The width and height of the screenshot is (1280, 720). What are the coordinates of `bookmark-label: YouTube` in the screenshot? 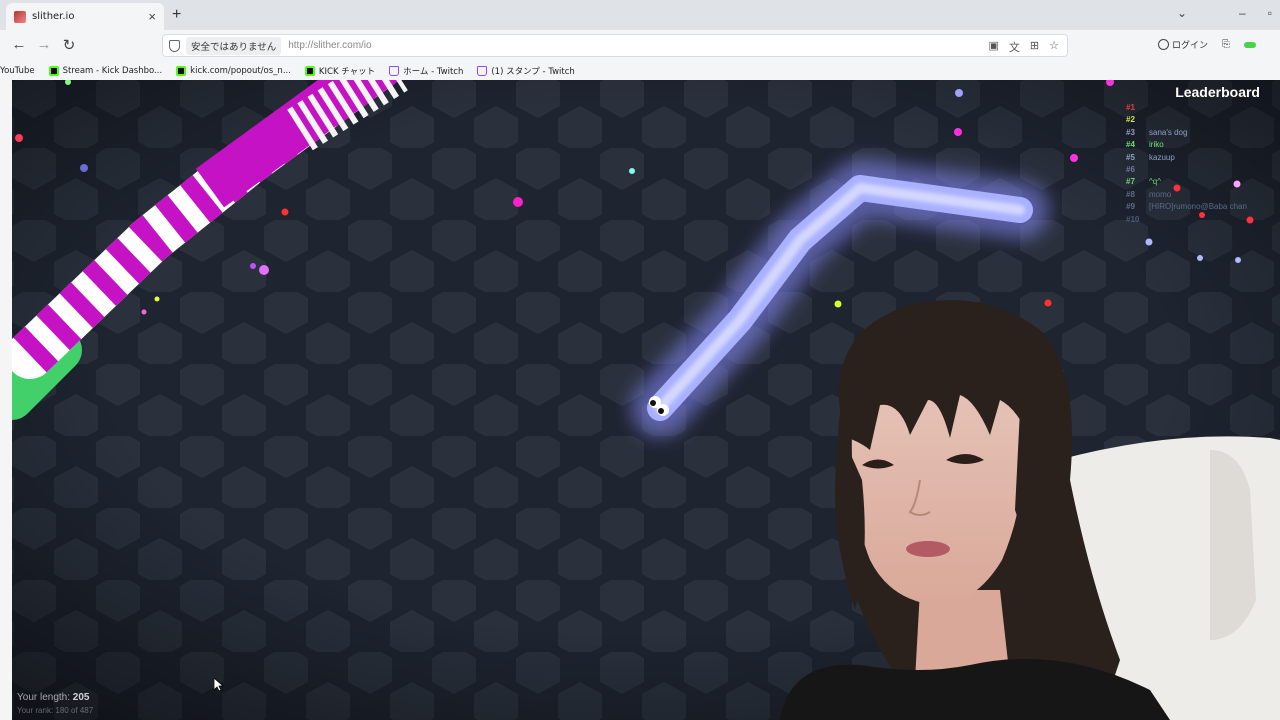 It's located at (17, 71).